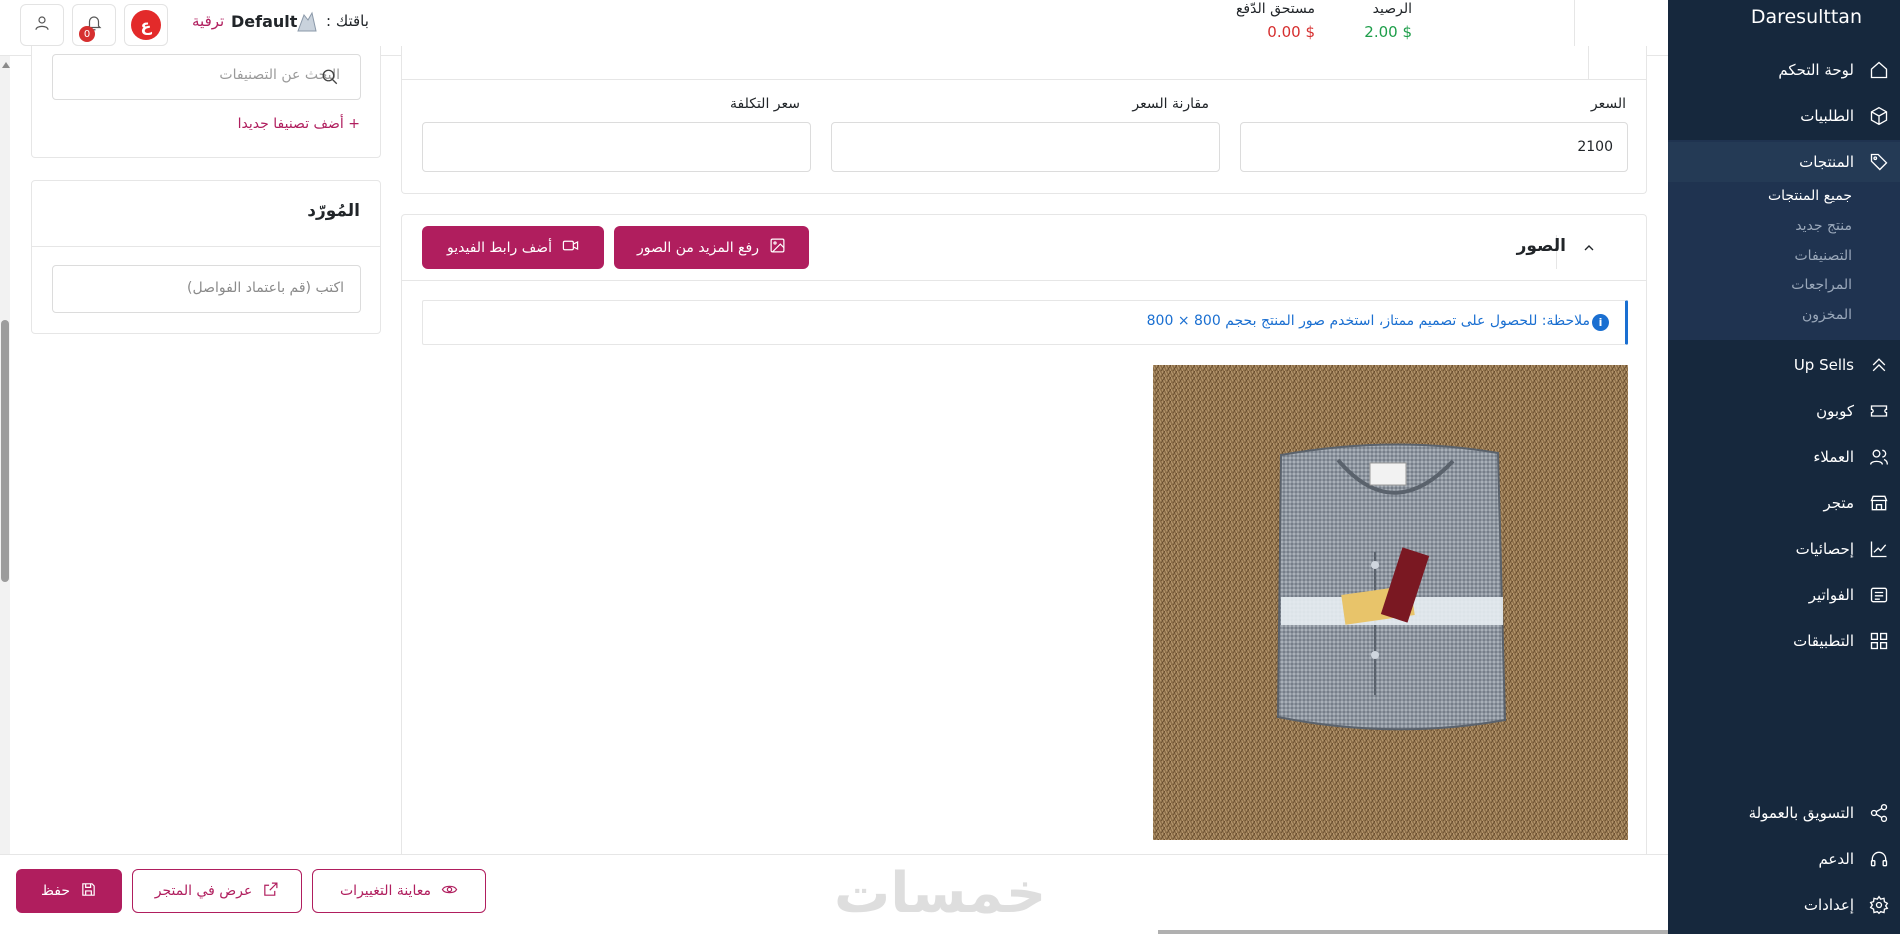  Describe the element at coordinates (203, 891) in the screenshot. I see `view-in-store-label: عرض في المتجر` at that location.